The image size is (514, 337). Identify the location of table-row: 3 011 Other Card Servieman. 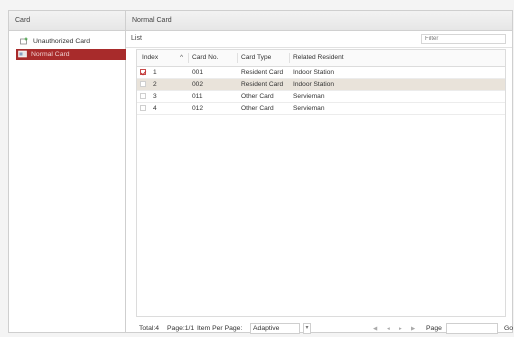
(321, 97).